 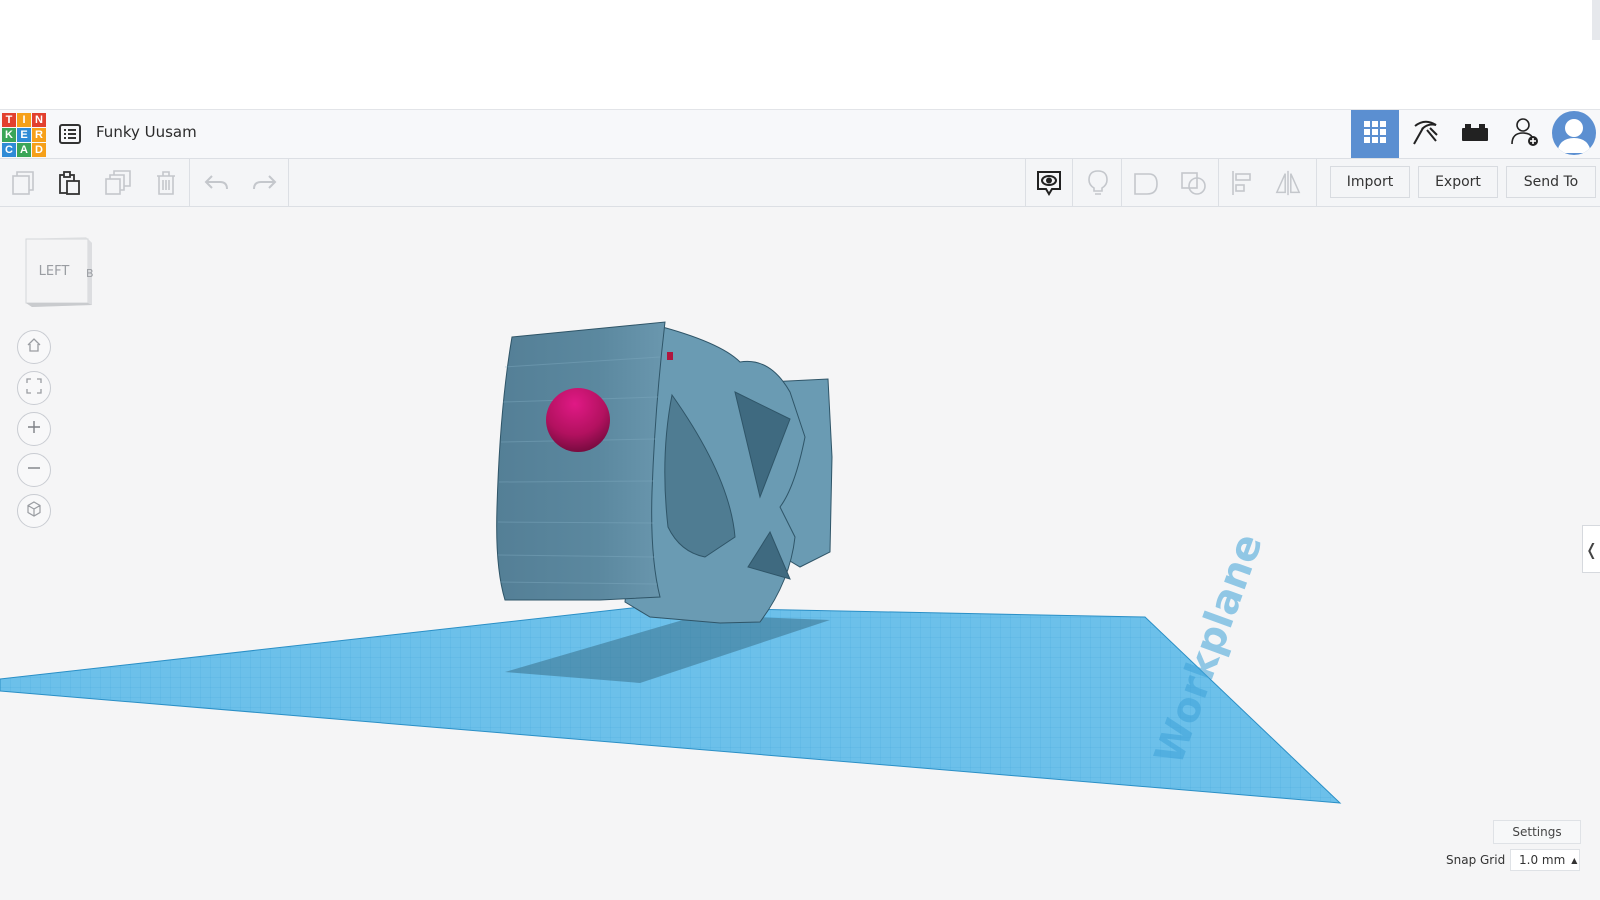 I want to click on tinkercad-logo: T I N K E R C A D, so click(x=24, y=135).